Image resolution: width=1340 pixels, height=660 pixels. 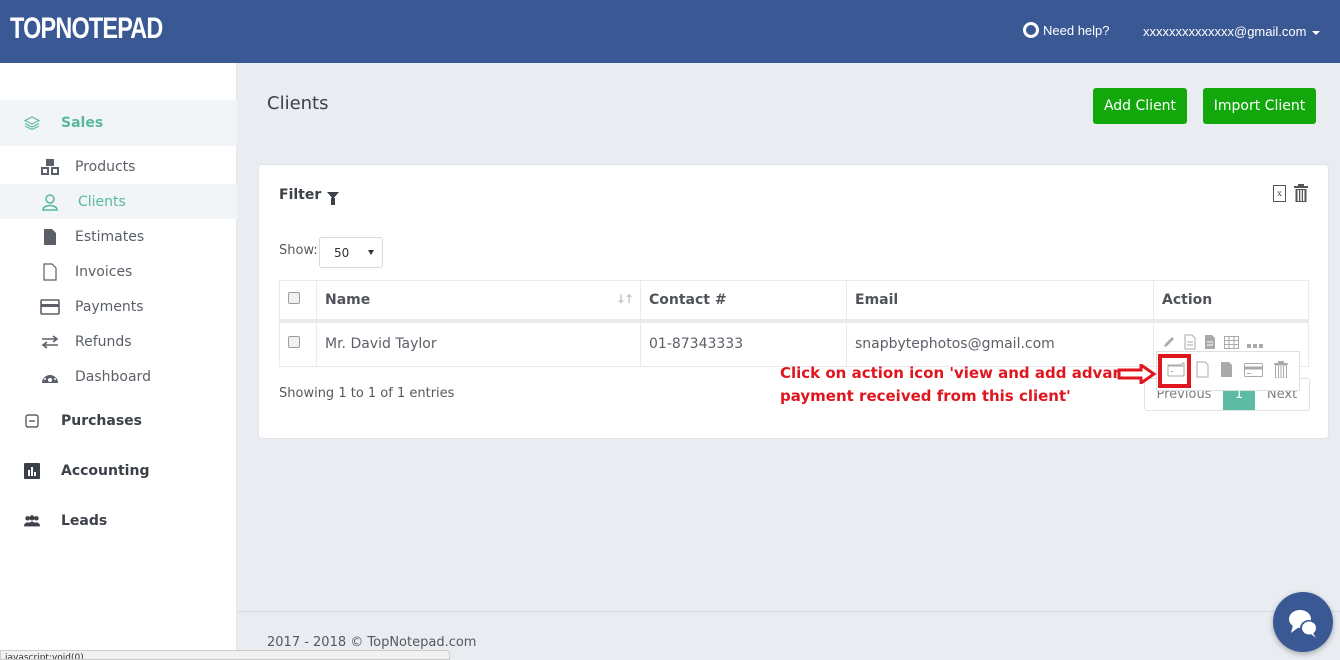 What do you see at coordinates (478, 343) in the screenshot?
I see `client-name: Mr. David Taylor` at bounding box center [478, 343].